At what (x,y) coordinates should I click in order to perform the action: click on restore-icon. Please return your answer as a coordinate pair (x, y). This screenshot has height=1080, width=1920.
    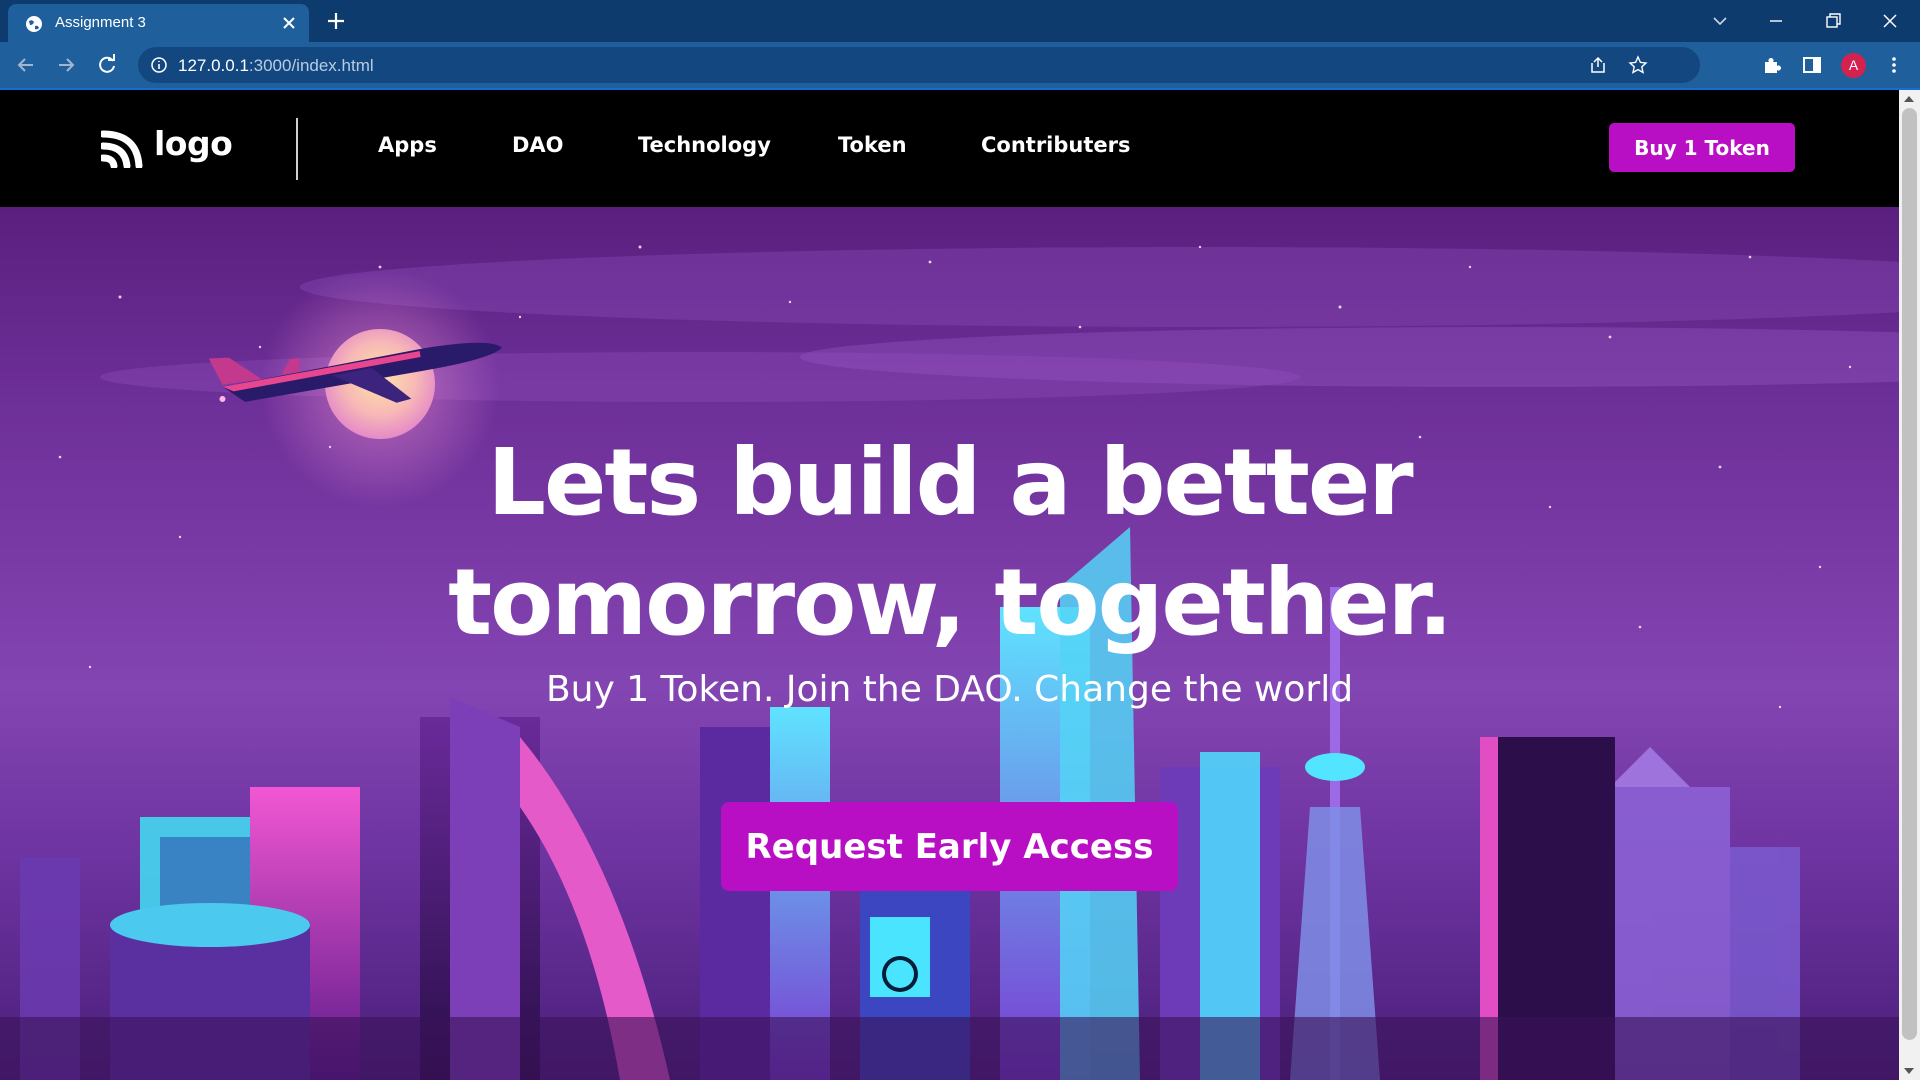
    Looking at the image, I should click on (1833, 21).